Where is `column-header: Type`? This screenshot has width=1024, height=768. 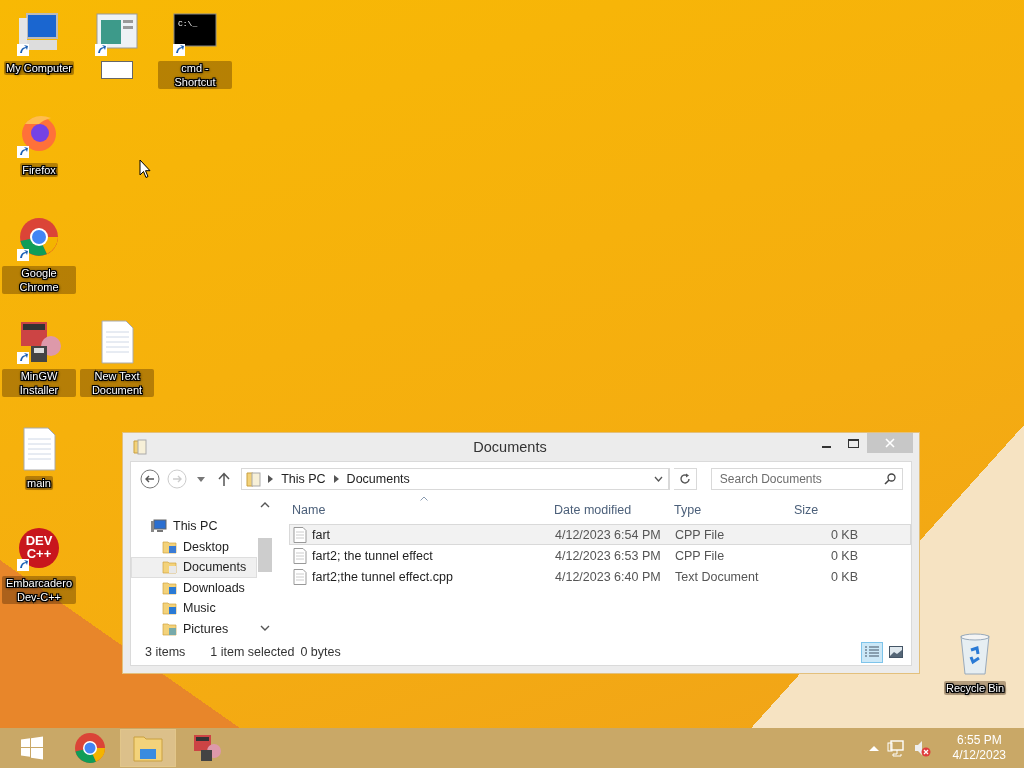 column-header: Type is located at coordinates (731, 510).